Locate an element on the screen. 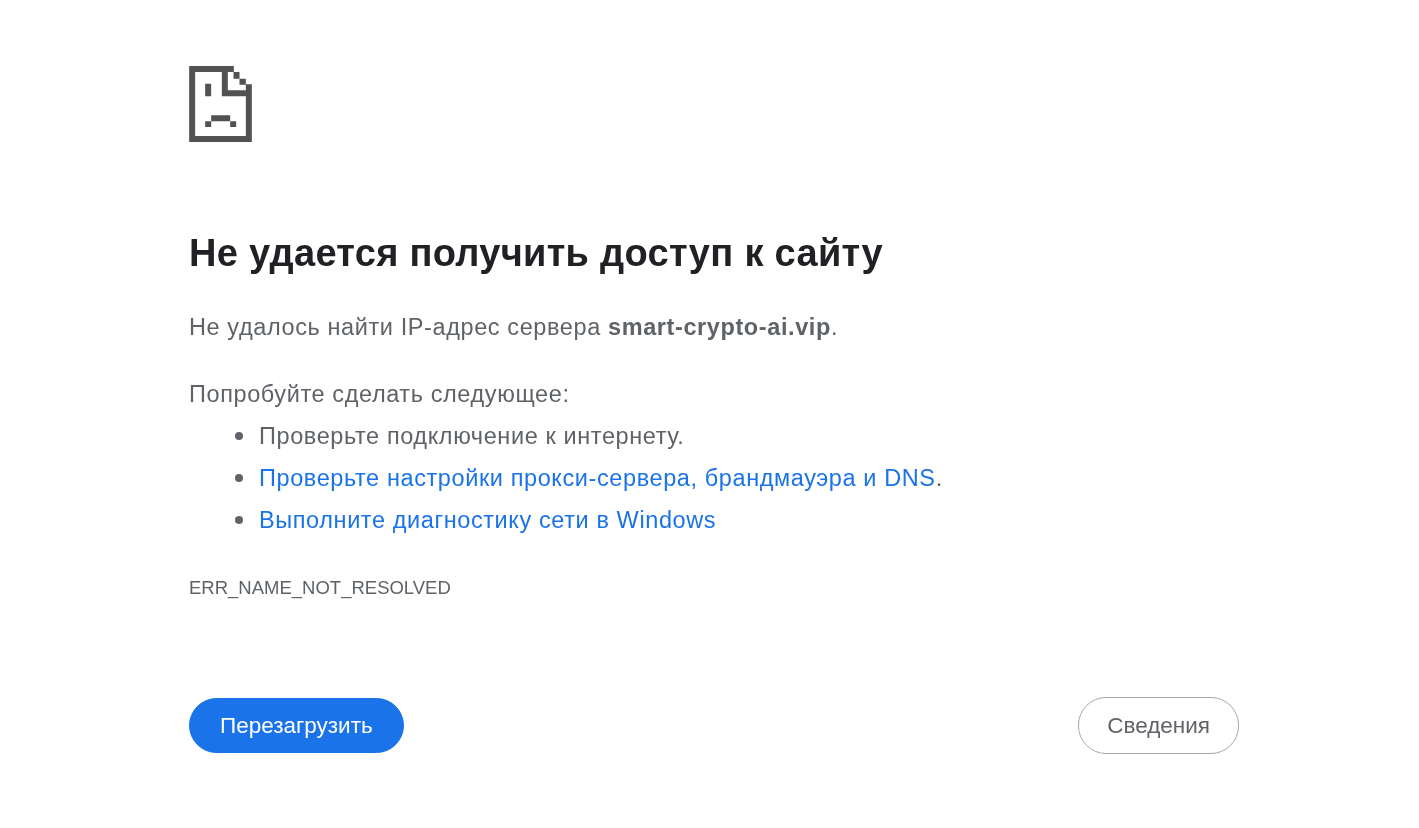 The height and width of the screenshot is (828, 1419). error-heading: Не удается получить доступ к сайту is located at coordinates (536, 253).